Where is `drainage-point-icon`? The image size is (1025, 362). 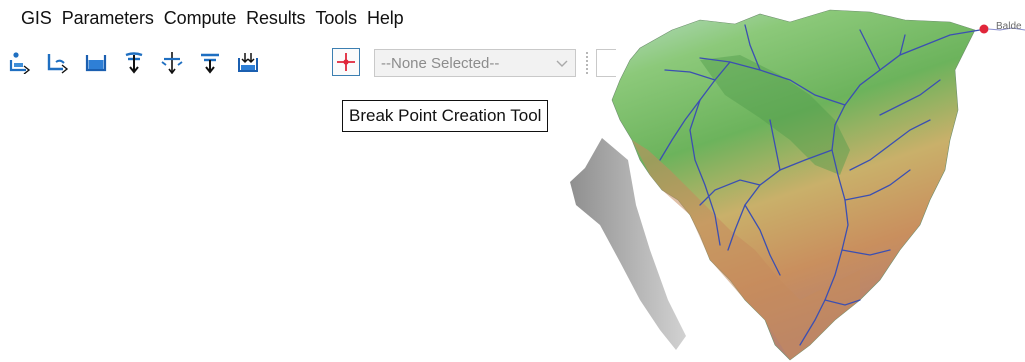 drainage-point-icon is located at coordinates (248, 62).